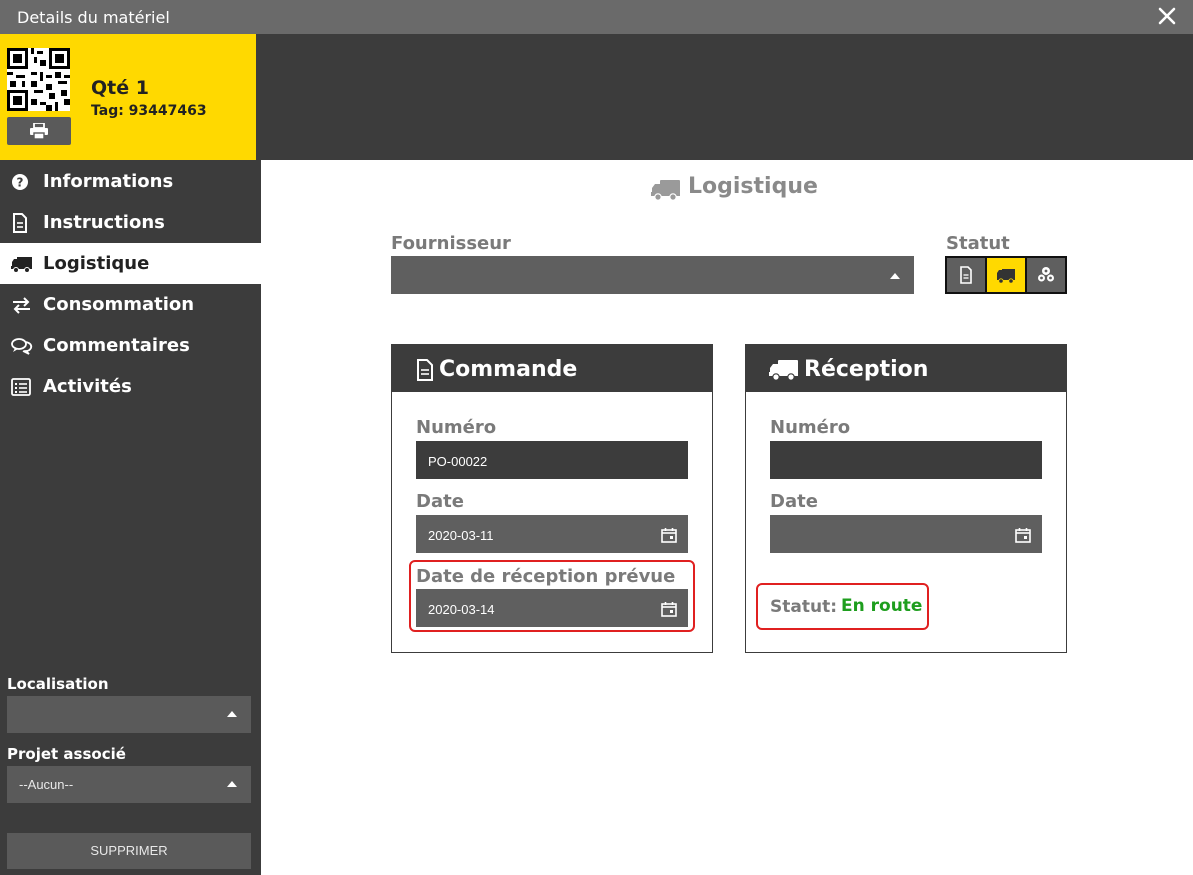 The width and height of the screenshot is (1193, 875). I want to click on sidebar-item-consommation: Consommation, so click(130, 304).